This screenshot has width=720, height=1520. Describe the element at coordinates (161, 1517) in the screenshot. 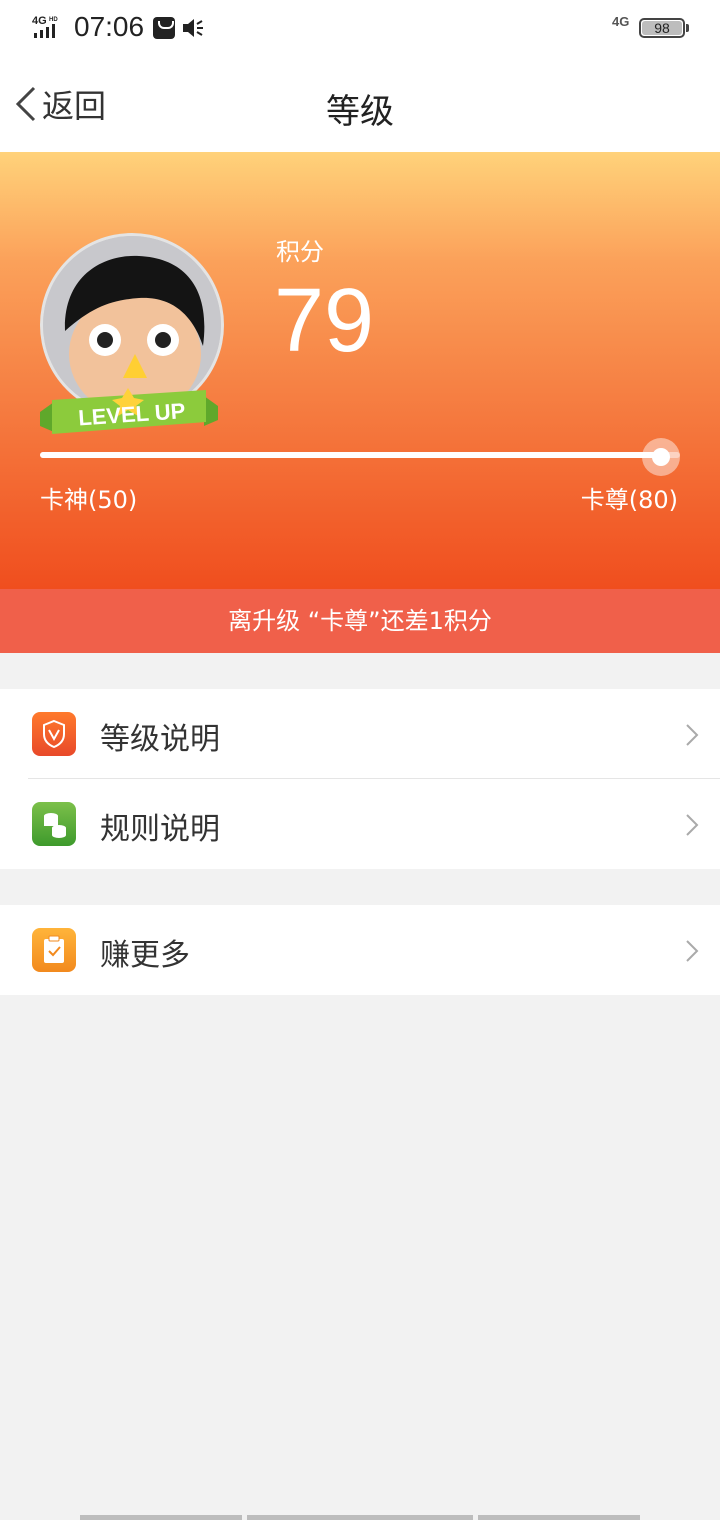

I see `gesture-bar-left` at that location.